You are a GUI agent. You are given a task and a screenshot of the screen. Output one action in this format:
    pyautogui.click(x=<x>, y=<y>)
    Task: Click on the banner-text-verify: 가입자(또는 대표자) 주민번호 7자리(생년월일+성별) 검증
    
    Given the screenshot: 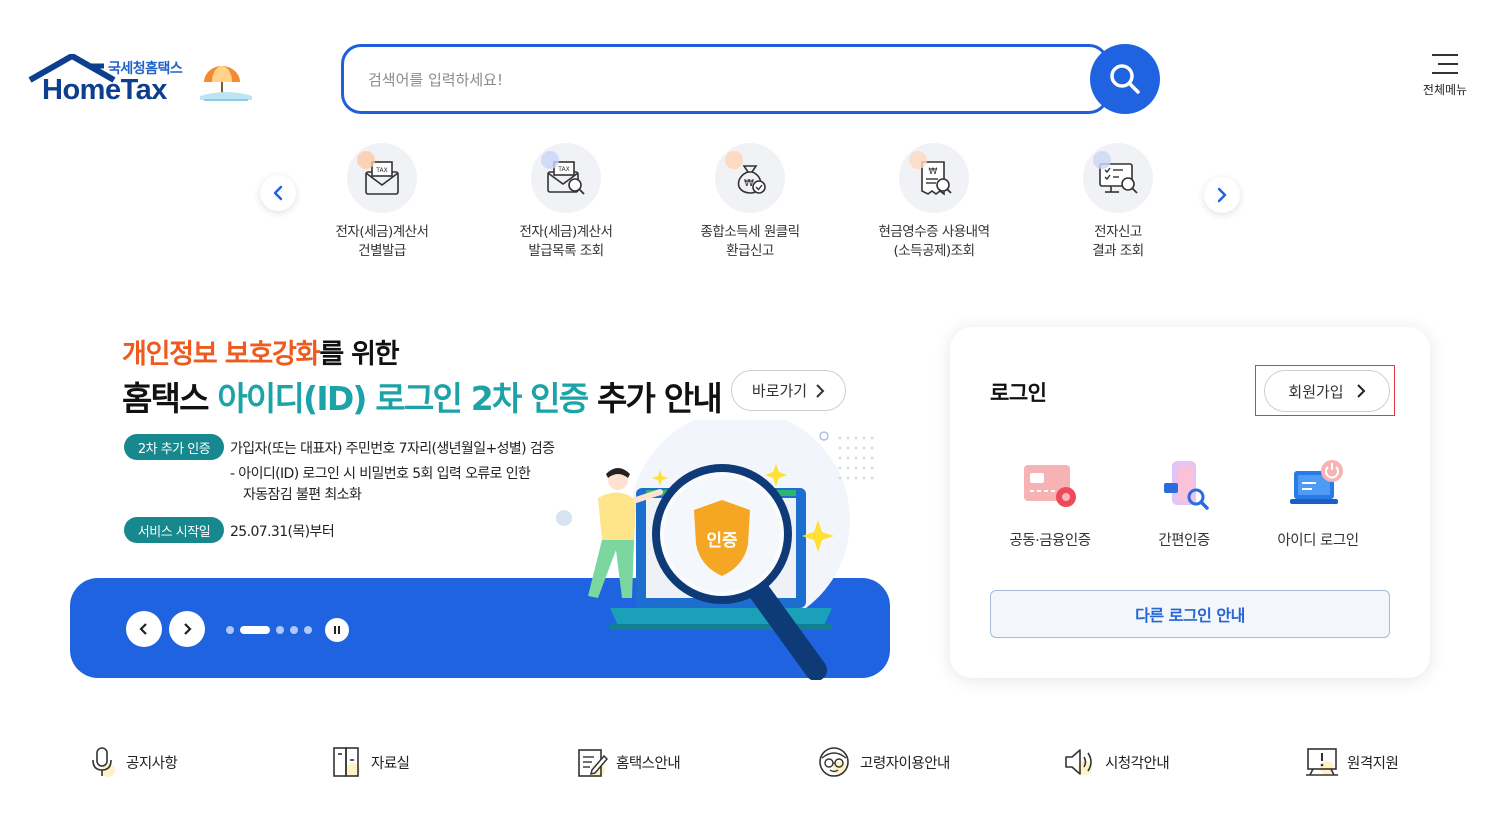 What is the action you would take?
    pyautogui.click(x=392, y=449)
    